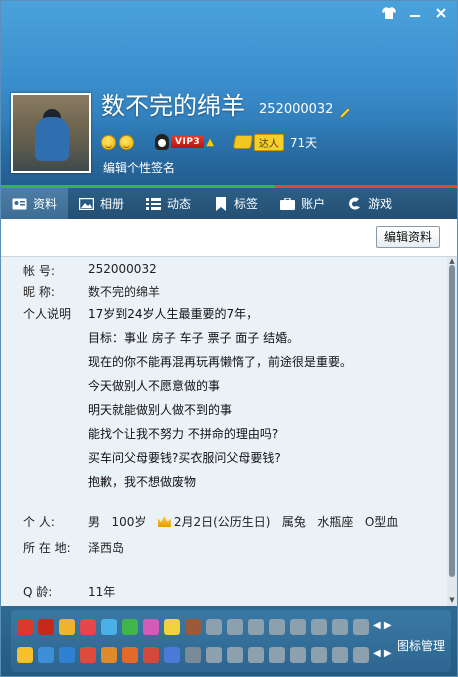 This screenshot has width=458, height=677. Describe the element at coordinates (25, 655) in the screenshot. I see `star-icon` at that location.